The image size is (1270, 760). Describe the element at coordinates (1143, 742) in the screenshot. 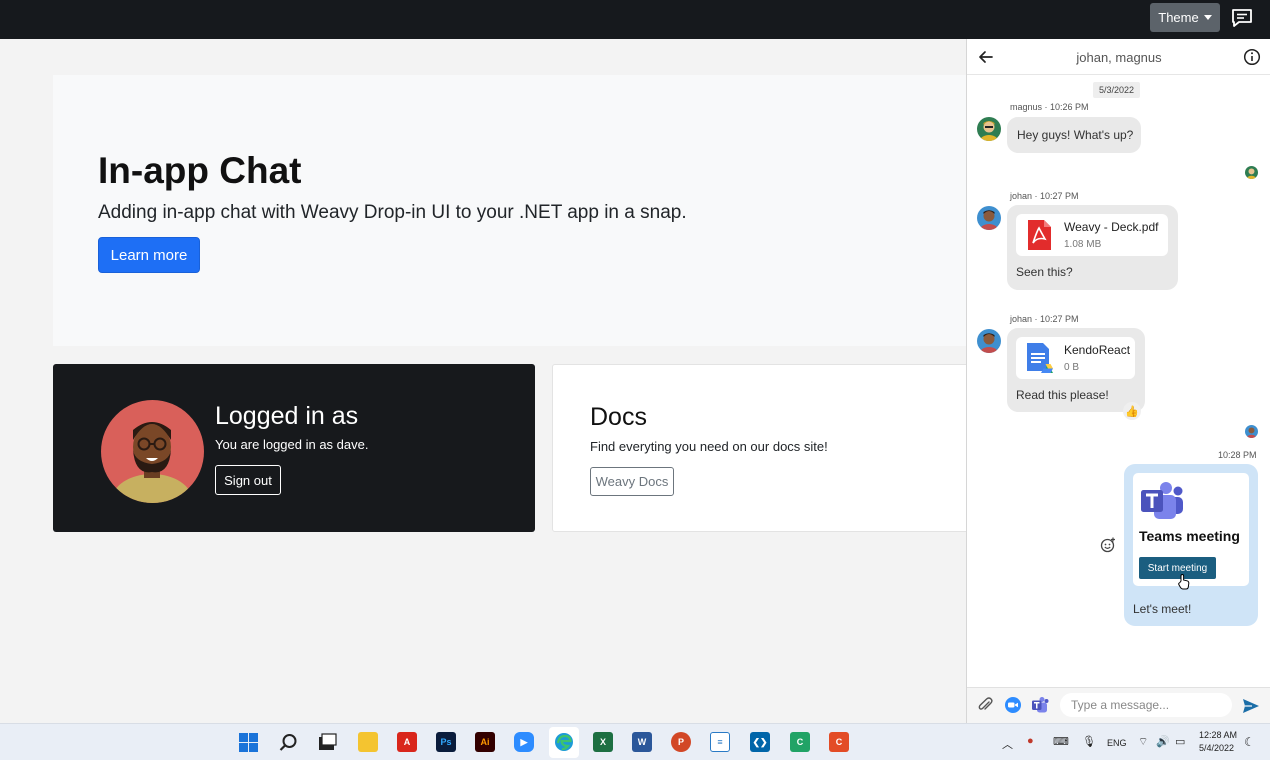

I see `wifi-icon: ⌔` at that location.